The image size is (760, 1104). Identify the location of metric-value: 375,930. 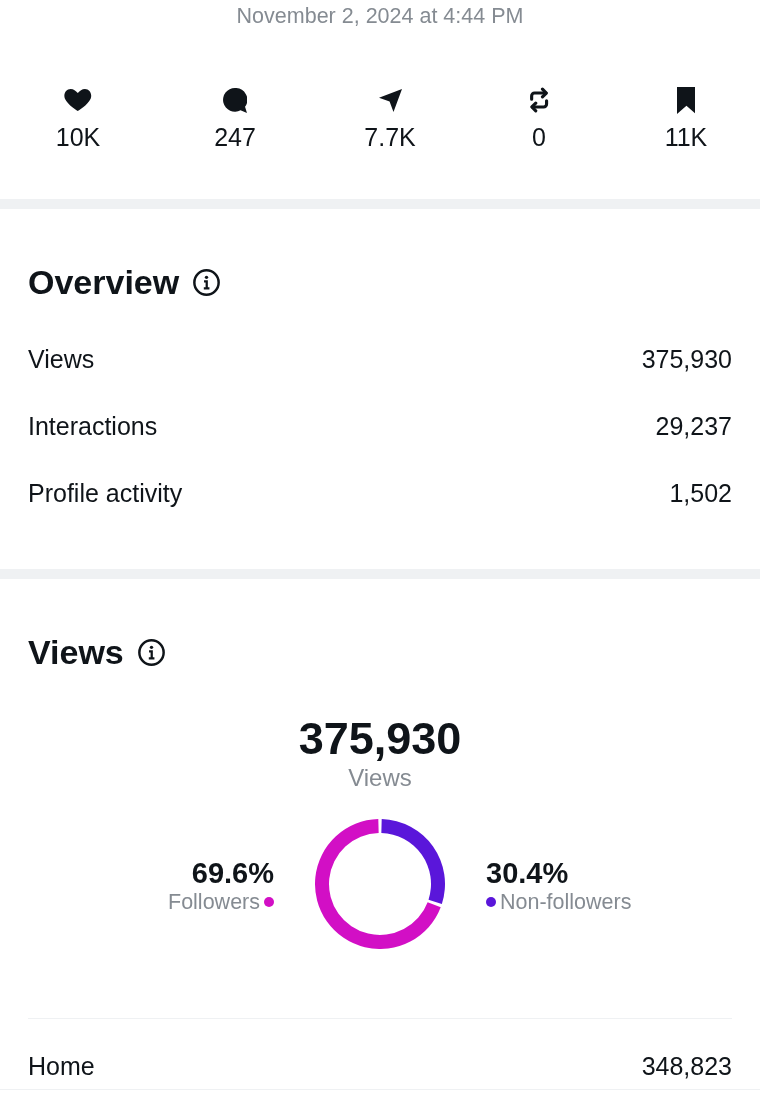
(686, 359).